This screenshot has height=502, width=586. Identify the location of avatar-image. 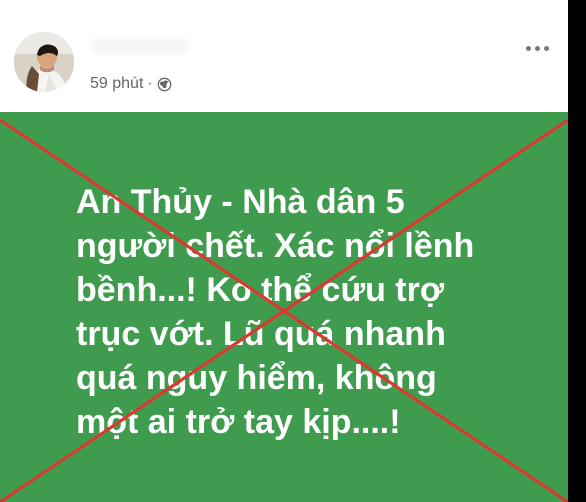
(44, 62).